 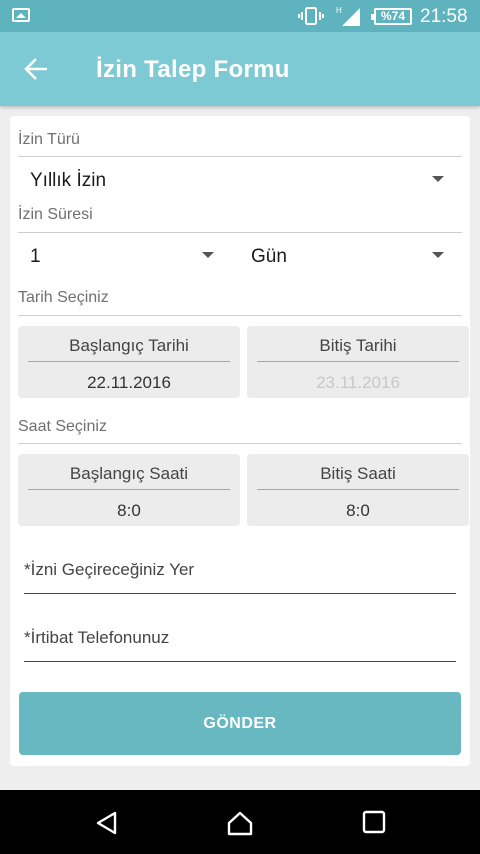 I want to click on home-icon, so click(x=240, y=823).